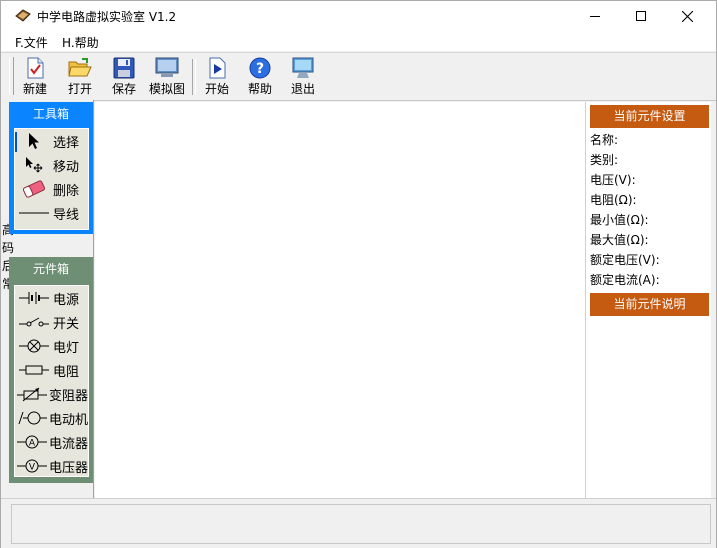 The width and height of the screenshot is (717, 548). What do you see at coordinates (50, 114) in the screenshot?
I see `toolbox-title: 工具箱` at bounding box center [50, 114].